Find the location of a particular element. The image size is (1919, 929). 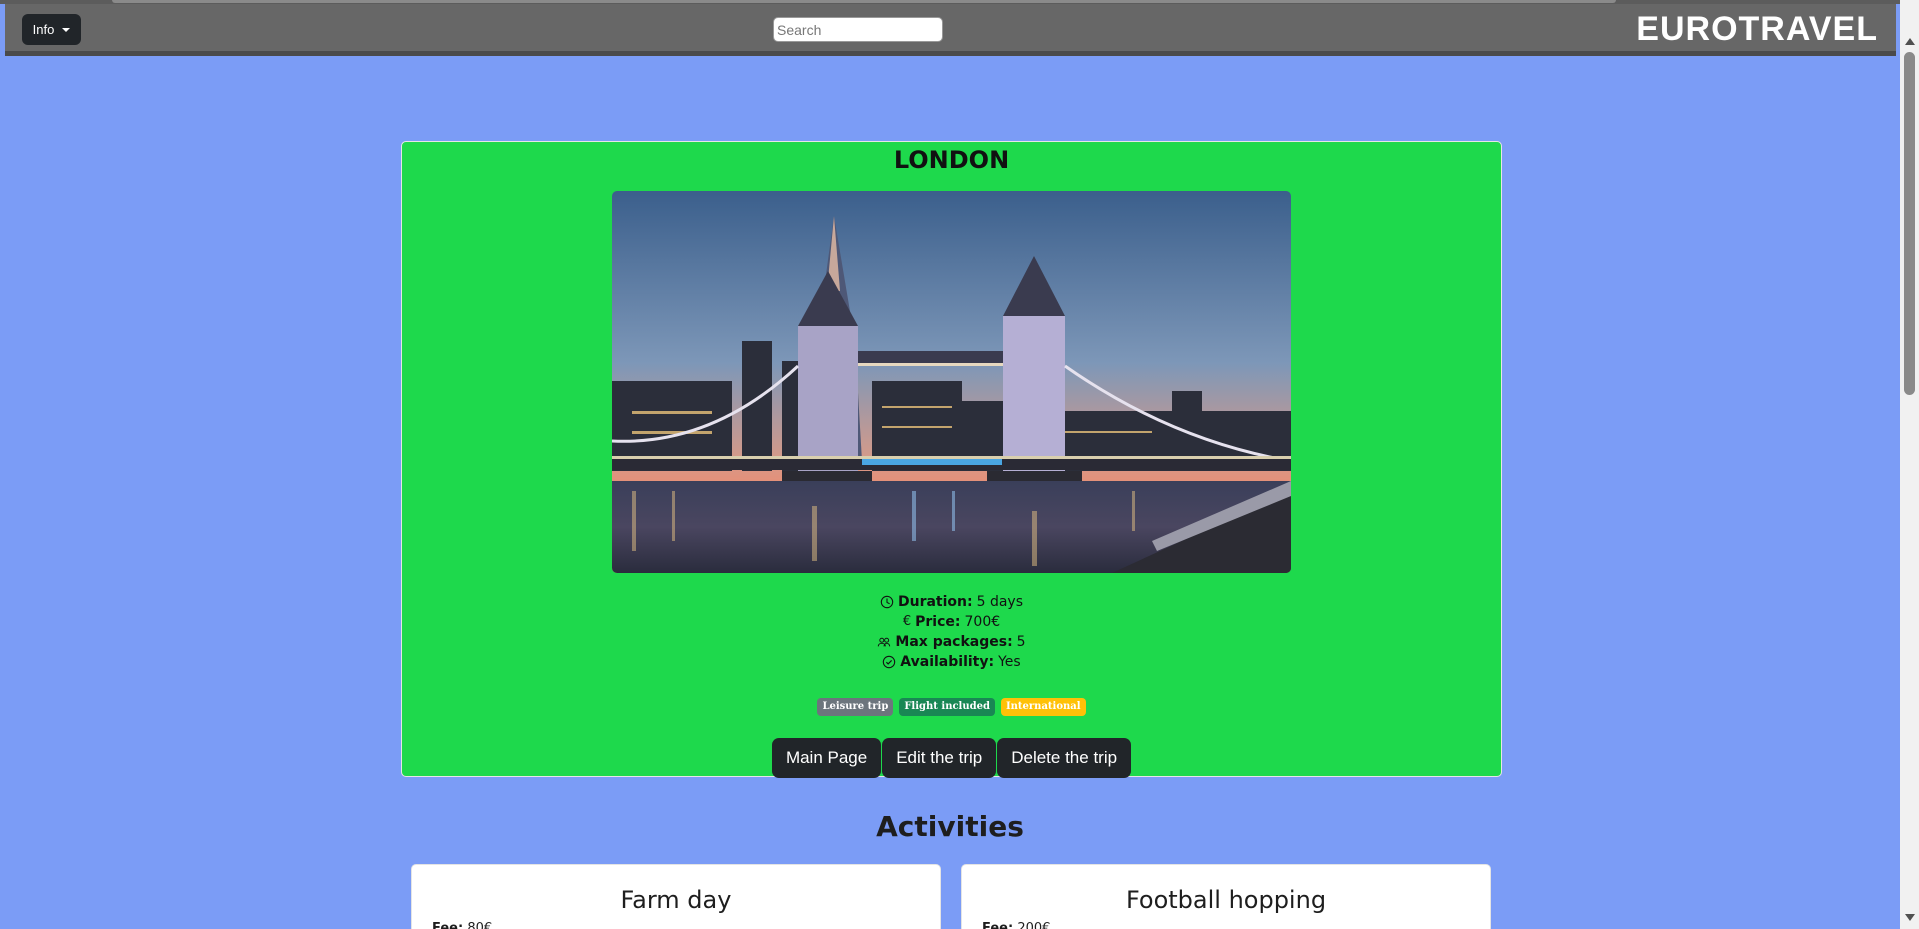

scroll-down-arrow-icon is located at coordinates (1910, 917).